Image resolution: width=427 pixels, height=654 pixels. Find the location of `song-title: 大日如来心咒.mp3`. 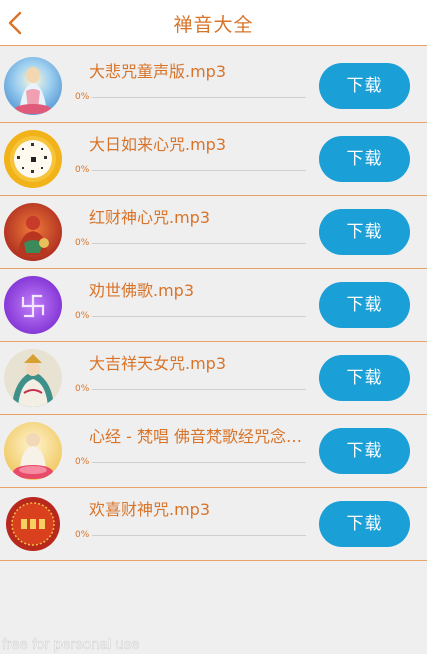

song-title: 大日如来心咒.mp3 is located at coordinates (158, 144).